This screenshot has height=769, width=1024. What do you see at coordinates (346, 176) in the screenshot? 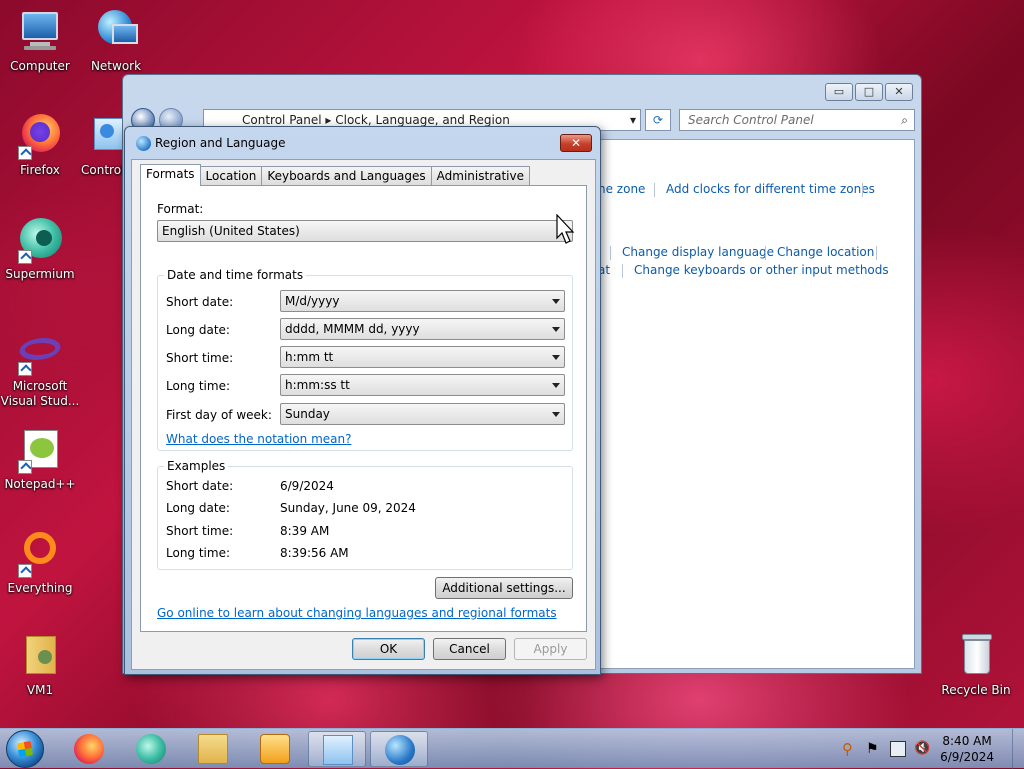
I see `tab-keyboards-and-languages: Keyboards and Languages` at bounding box center [346, 176].